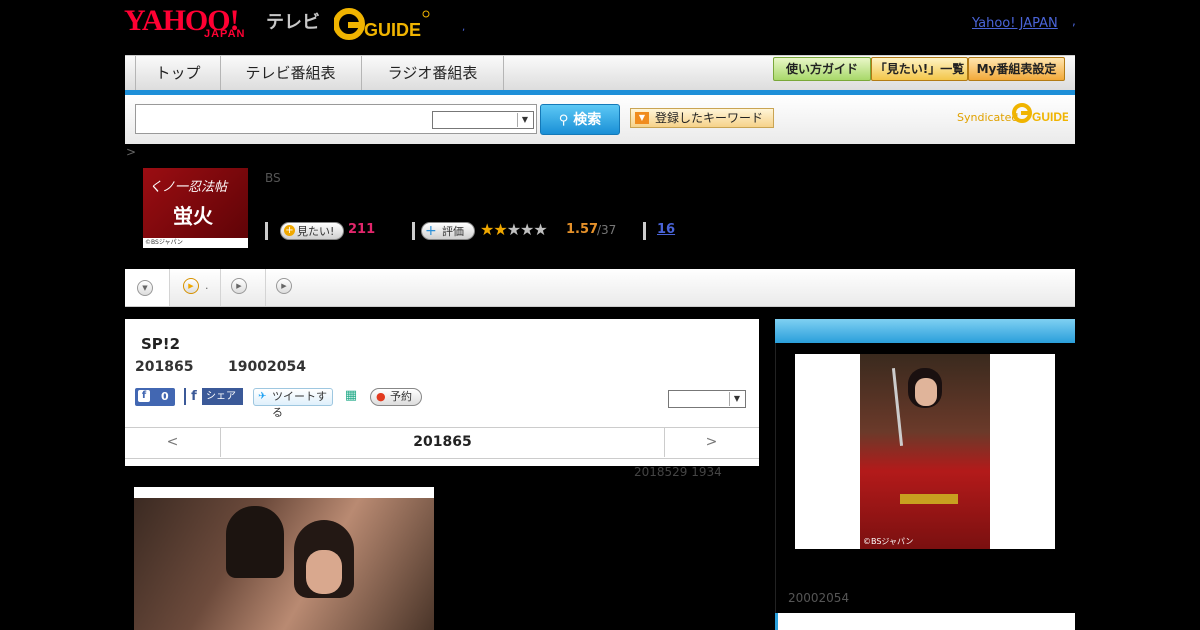  I want to click on thumb-title-1: くノ一忍法帖, so click(188, 187).